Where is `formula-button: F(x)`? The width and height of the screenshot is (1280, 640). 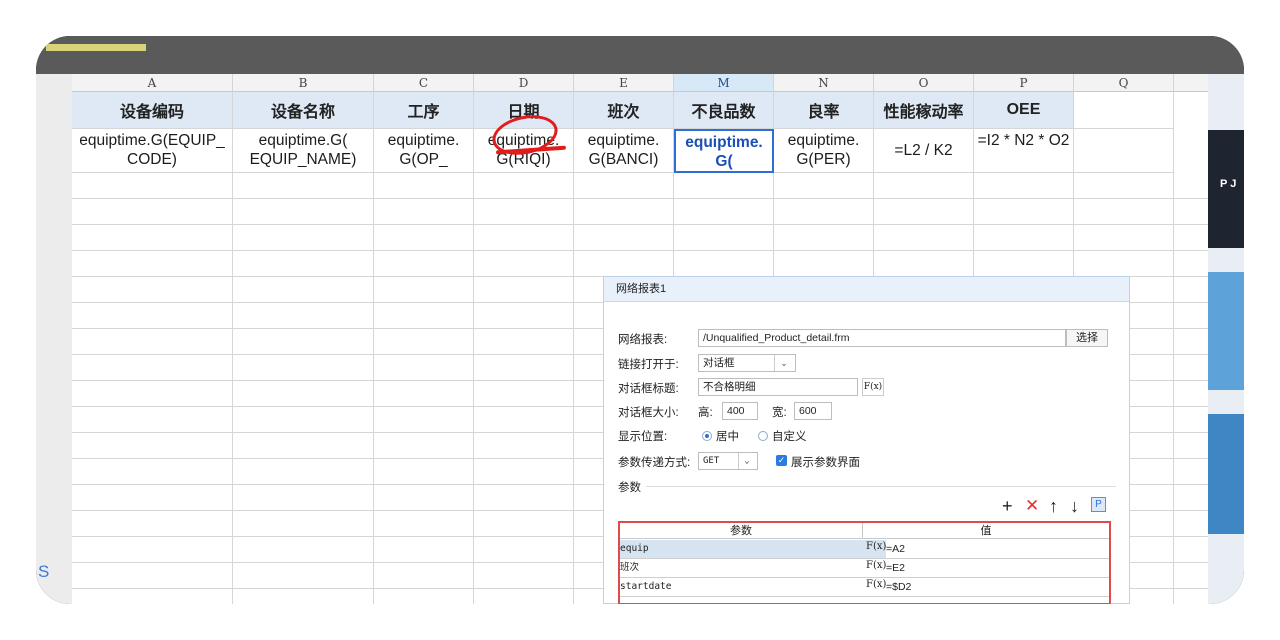
formula-button: F(x) is located at coordinates (873, 387).